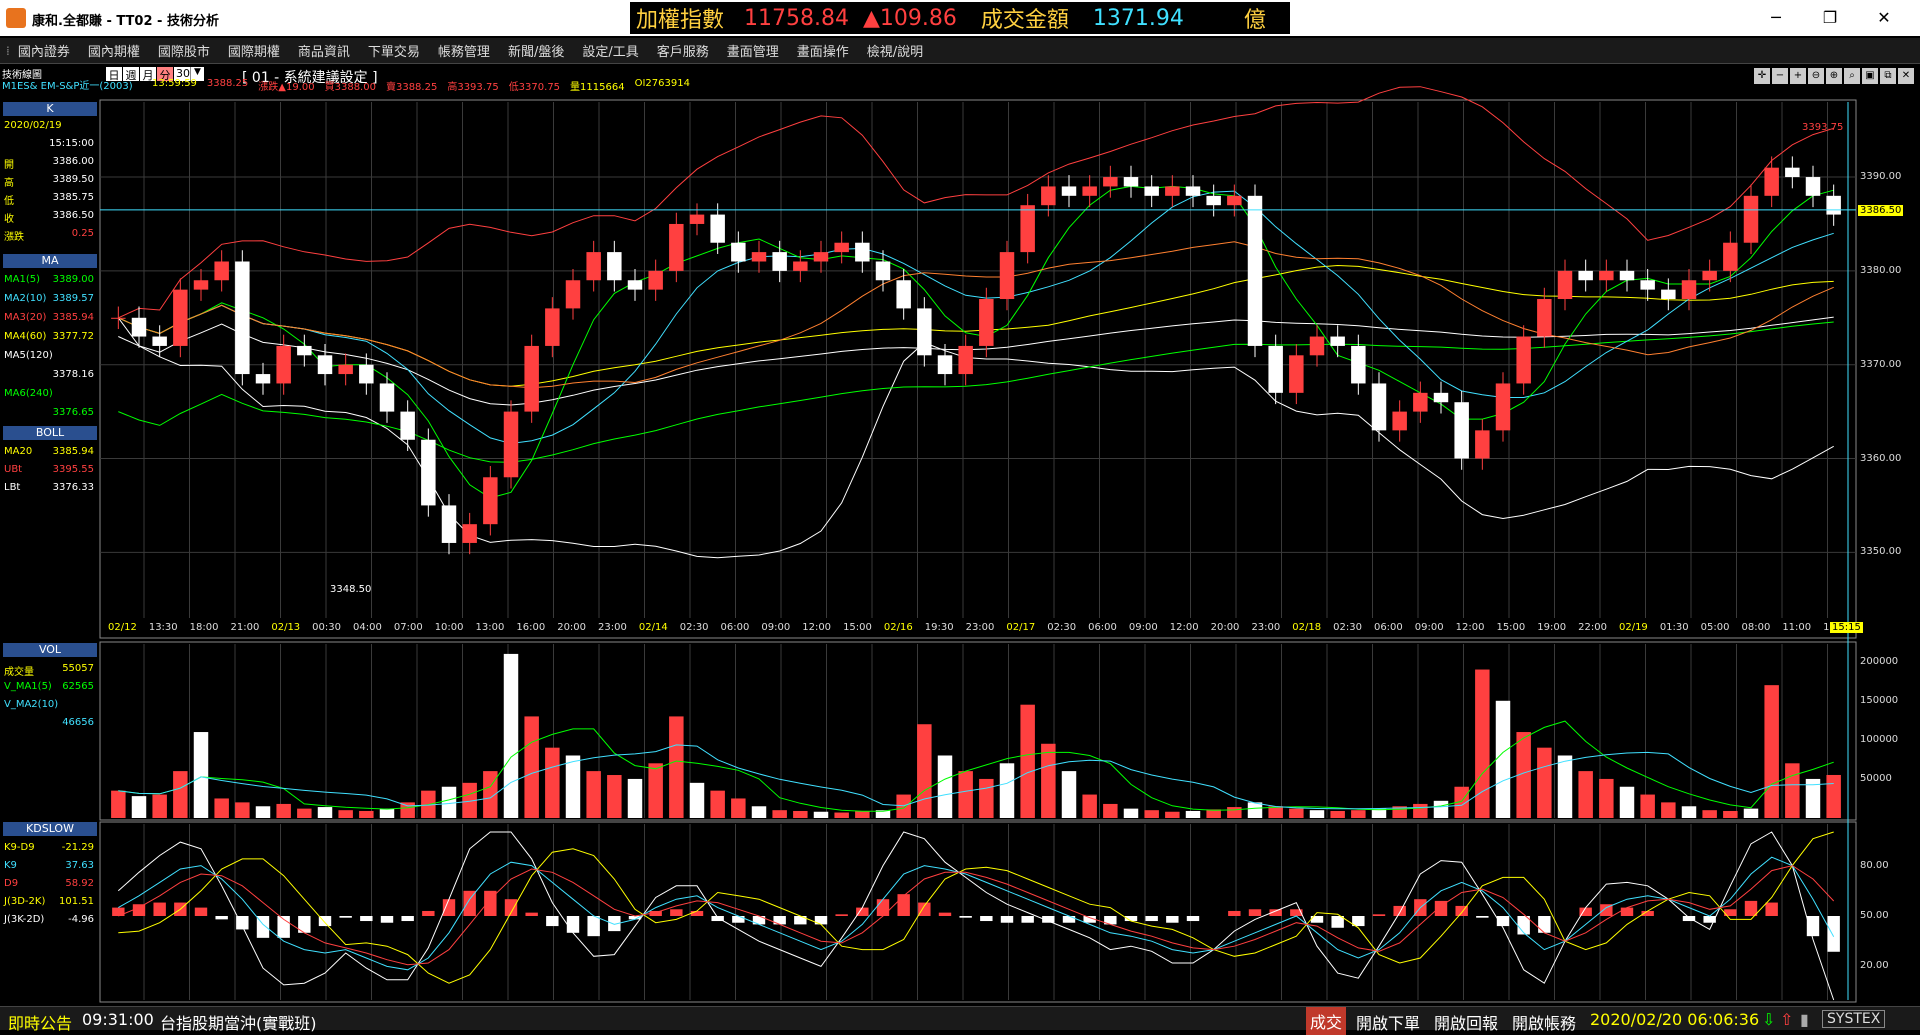 The width and height of the screenshot is (1920, 1035). Describe the element at coordinates (1881, 552) in the screenshot. I see `price-tick-label: 3350.00` at that location.